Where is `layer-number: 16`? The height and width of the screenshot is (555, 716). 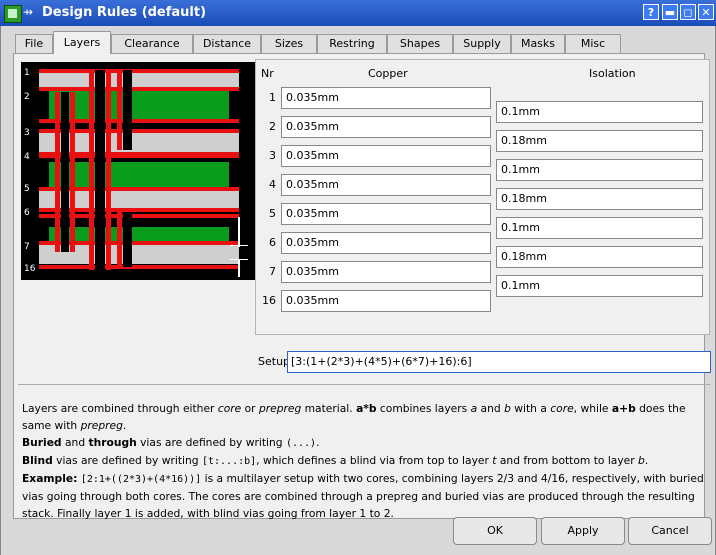 layer-number: 16 is located at coordinates (269, 300).